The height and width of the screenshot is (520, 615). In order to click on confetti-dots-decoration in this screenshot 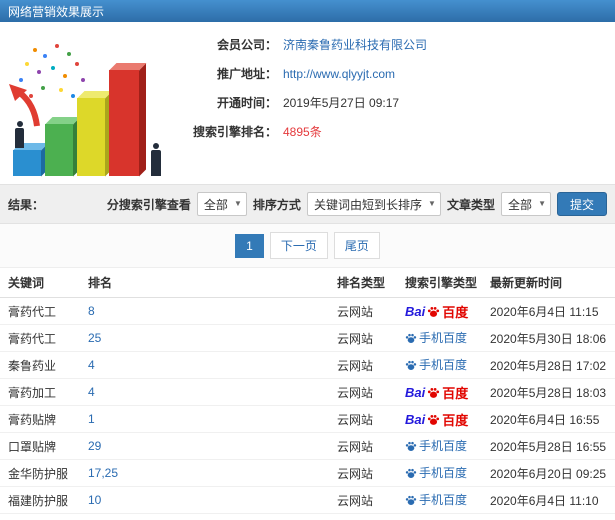, I will do `click(35, 50)`.